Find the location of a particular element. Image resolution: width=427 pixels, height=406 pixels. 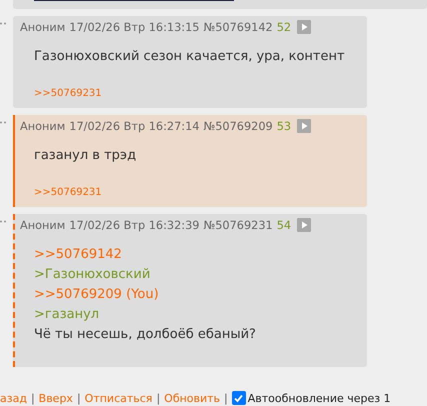

post-number: №50769142 is located at coordinates (238, 27).